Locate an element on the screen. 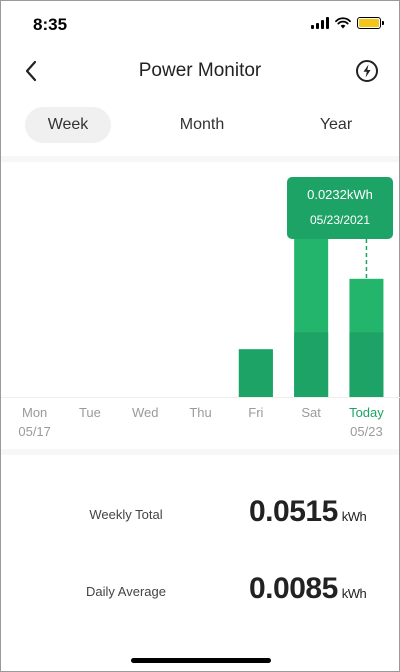  tab-year: Year is located at coordinates (336, 125).